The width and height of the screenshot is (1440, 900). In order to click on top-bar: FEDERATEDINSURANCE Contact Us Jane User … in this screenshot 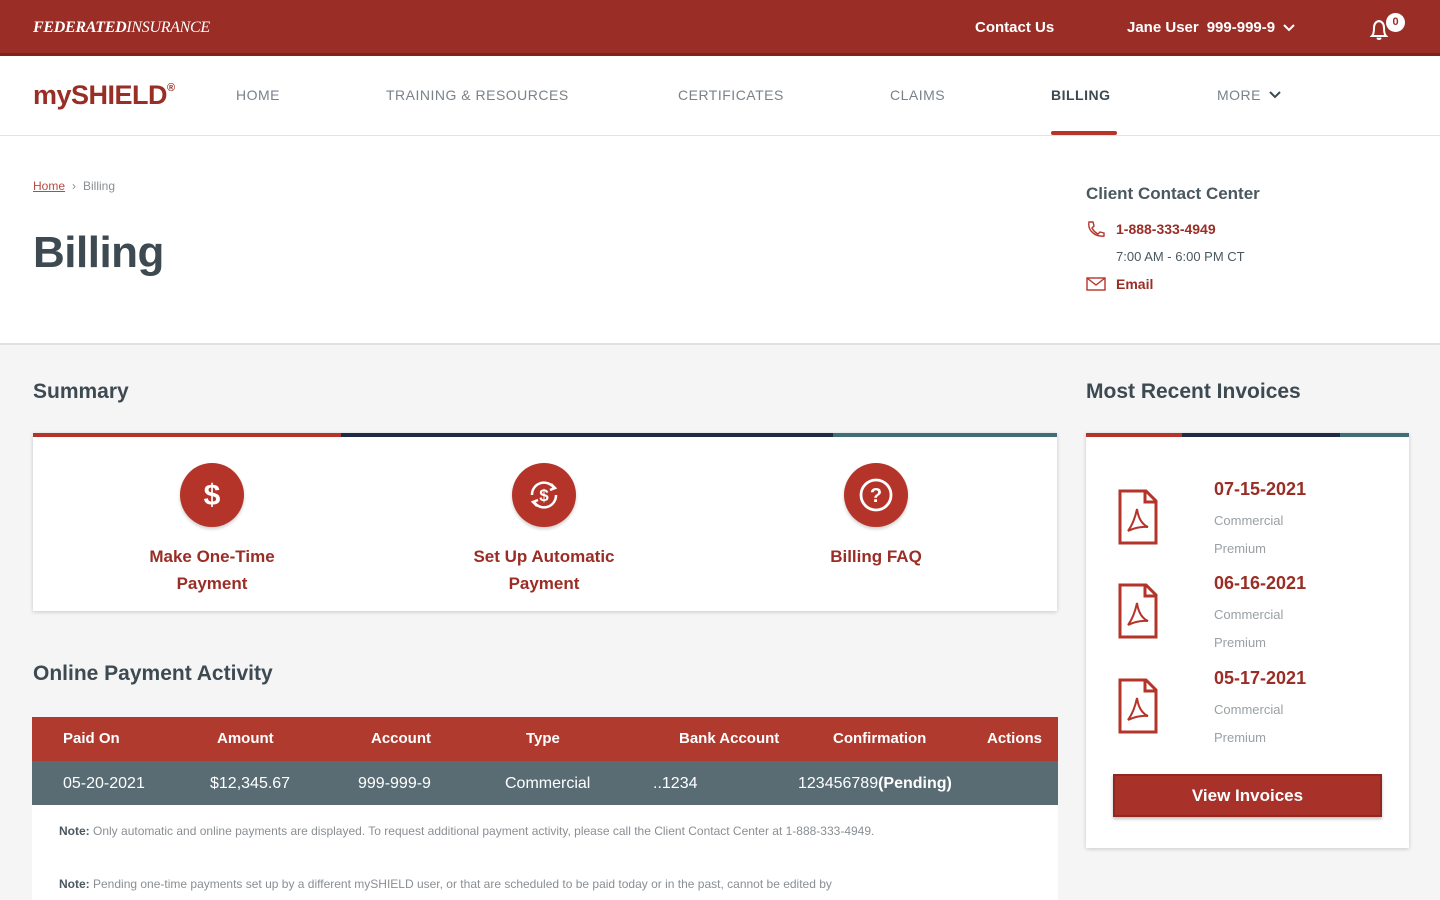, I will do `click(720, 28)`.